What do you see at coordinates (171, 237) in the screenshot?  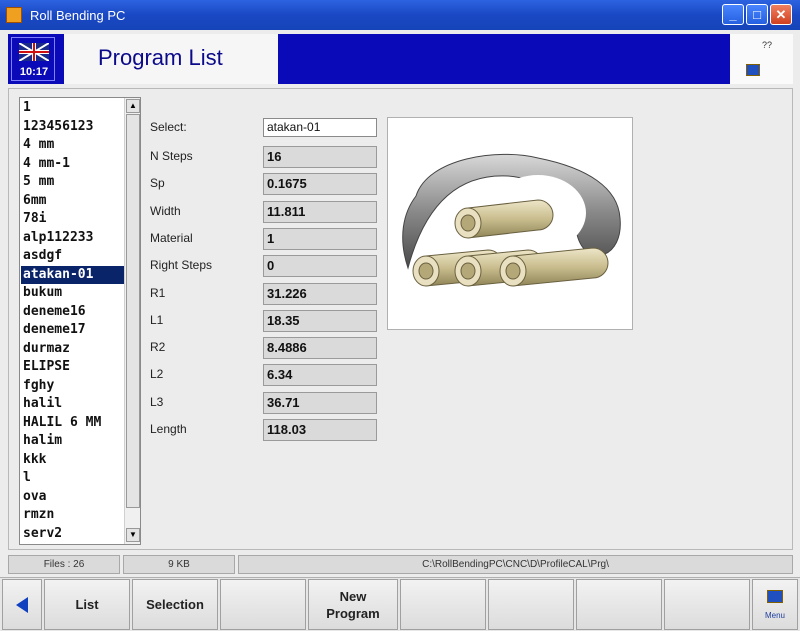 I see `field-label: Material` at bounding box center [171, 237].